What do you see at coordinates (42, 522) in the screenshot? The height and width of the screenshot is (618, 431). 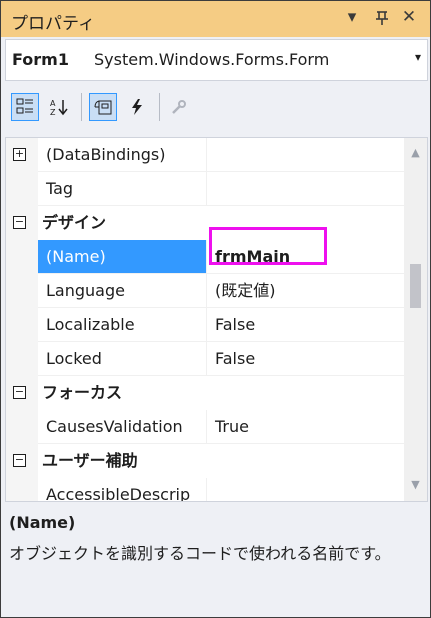 I see `description-title: (Name)` at bounding box center [42, 522].